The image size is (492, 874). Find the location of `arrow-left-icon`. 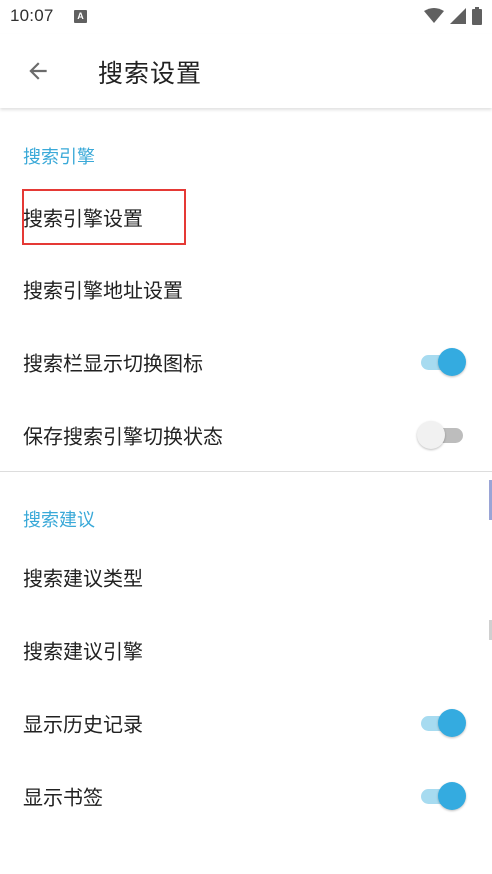

arrow-left-icon is located at coordinates (38, 71).